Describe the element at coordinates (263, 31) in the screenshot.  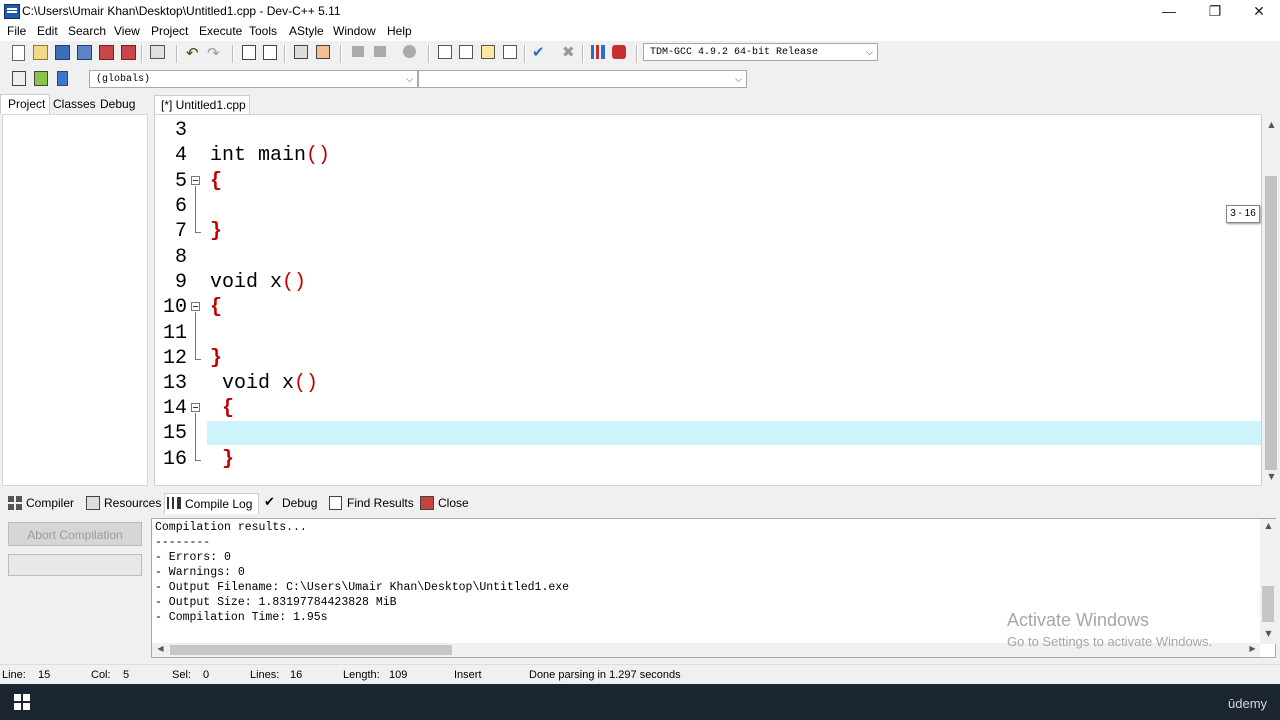
I see `menu-tools: Tools` at that location.